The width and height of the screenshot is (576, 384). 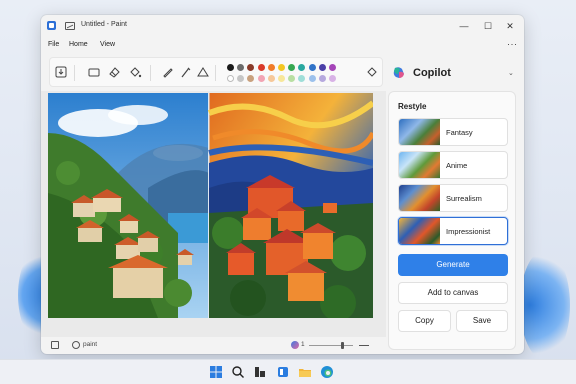 I want to click on close-button: ✕, so click(x=510, y=26).